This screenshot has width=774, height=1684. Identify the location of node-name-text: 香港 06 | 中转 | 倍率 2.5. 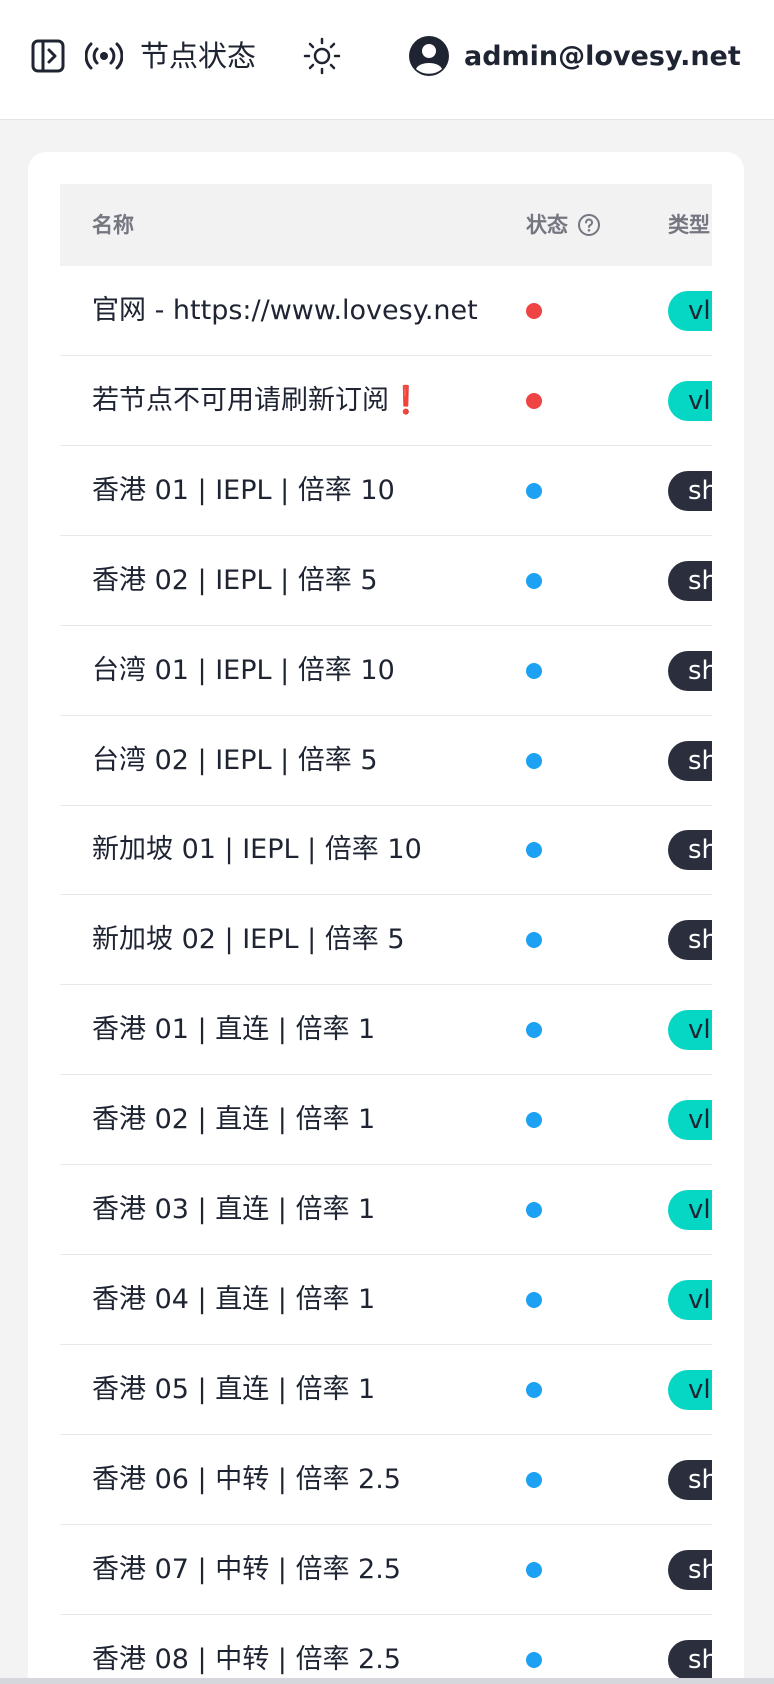
(246, 1479).